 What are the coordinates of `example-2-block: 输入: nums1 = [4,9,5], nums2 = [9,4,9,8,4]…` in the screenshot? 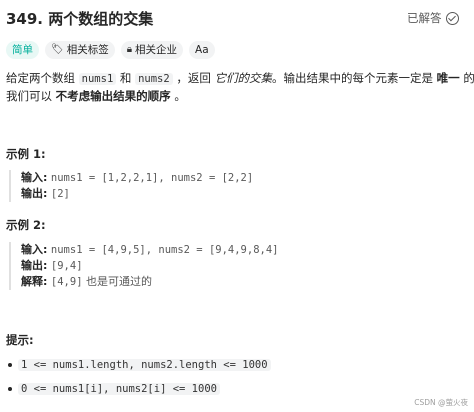 It's located at (143, 266).